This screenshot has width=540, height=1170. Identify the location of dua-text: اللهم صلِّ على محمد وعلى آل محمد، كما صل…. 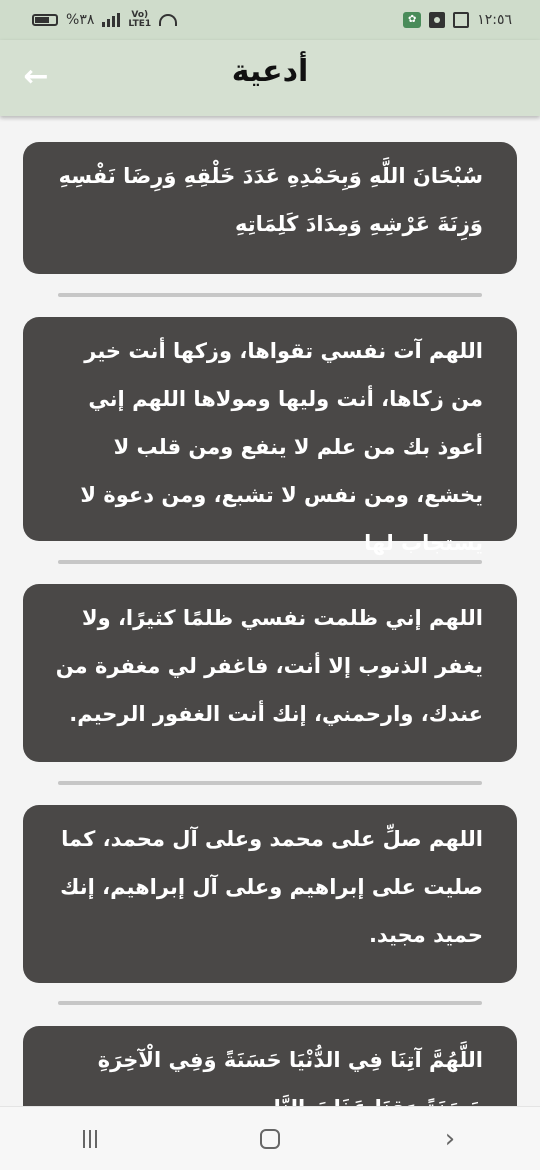
(271, 887).